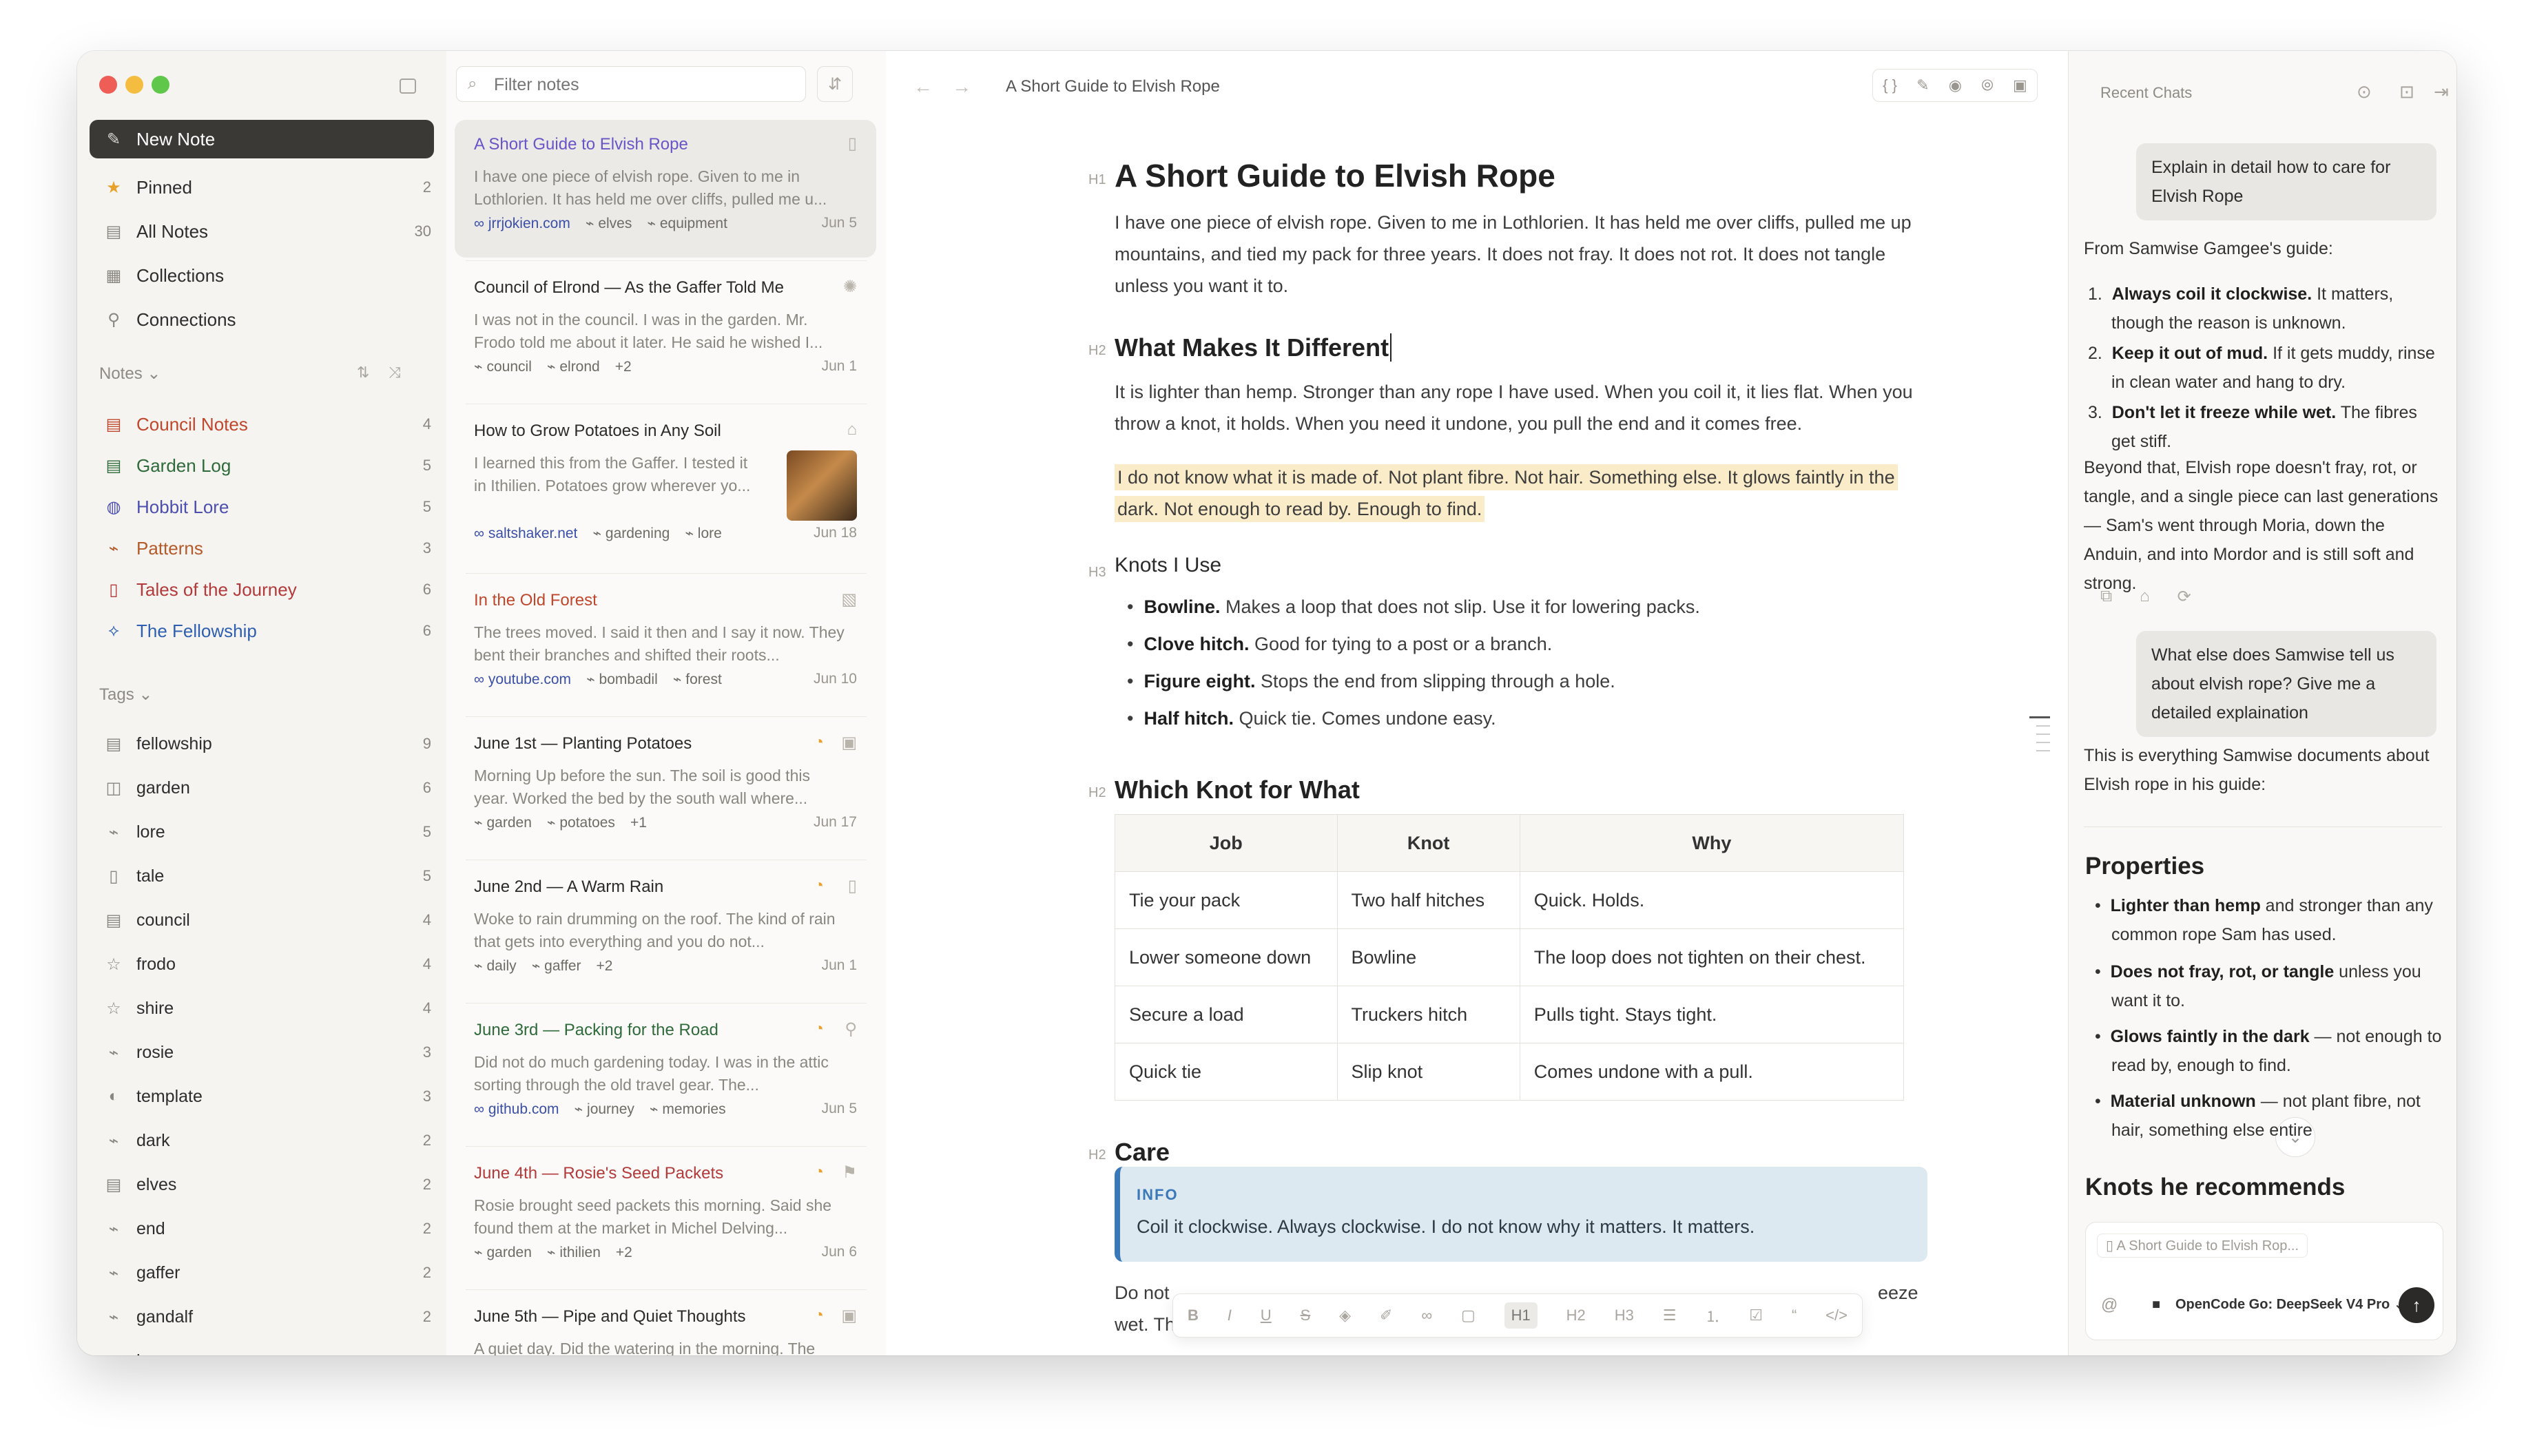 Image resolution: width=2535 pixels, height=1456 pixels. What do you see at coordinates (851, 1029) in the screenshot?
I see `note-card-icon: ⚲` at bounding box center [851, 1029].